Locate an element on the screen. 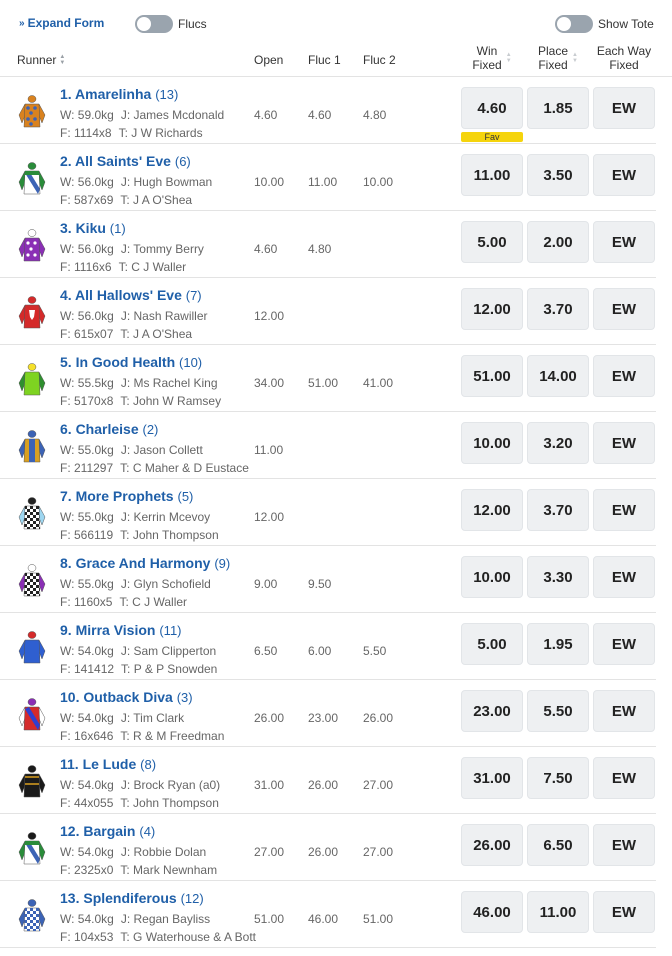 The image size is (672, 956). place-odds-button: 3.20 is located at coordinates (558, 443).